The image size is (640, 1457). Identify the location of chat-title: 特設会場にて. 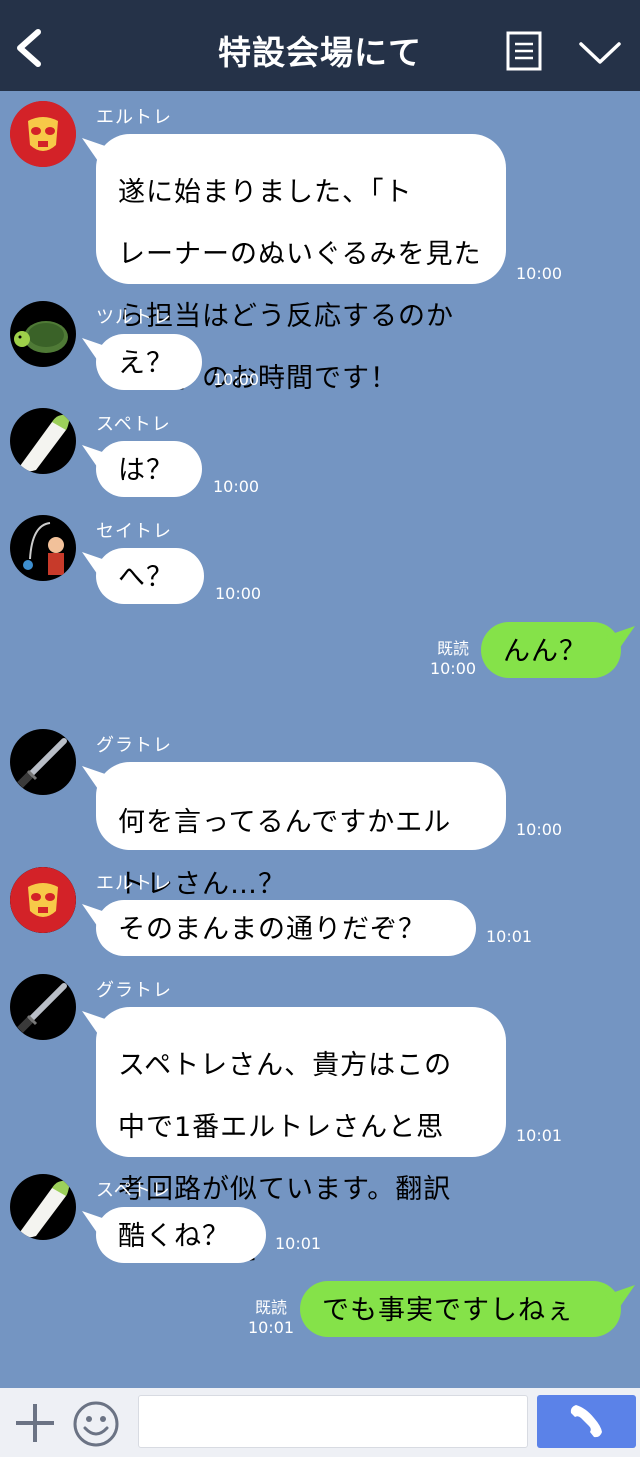
(320, 52).